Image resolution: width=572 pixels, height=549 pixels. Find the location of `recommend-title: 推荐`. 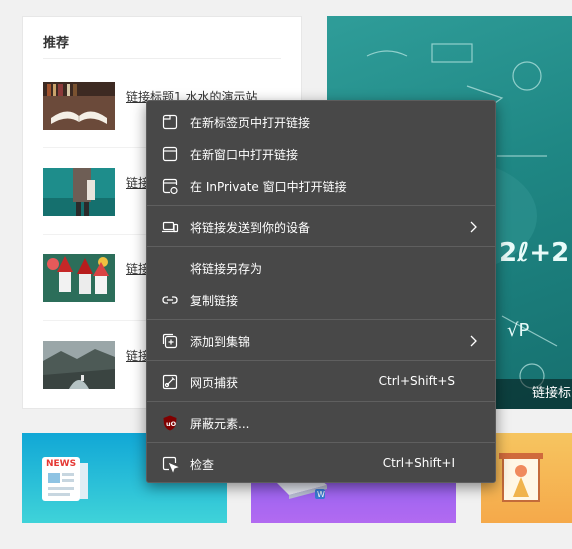

recommend-title: 推荐 is located at coordinates (56, 43).